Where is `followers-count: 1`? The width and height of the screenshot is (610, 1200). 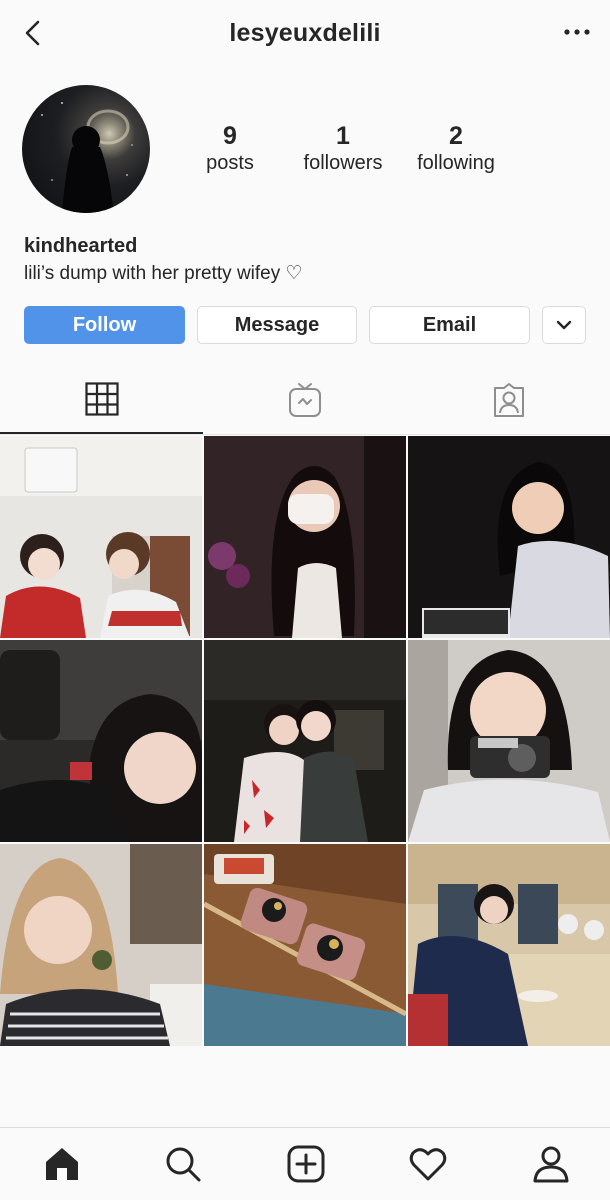
followers-count: 1 is located at coordinates (343, 136).